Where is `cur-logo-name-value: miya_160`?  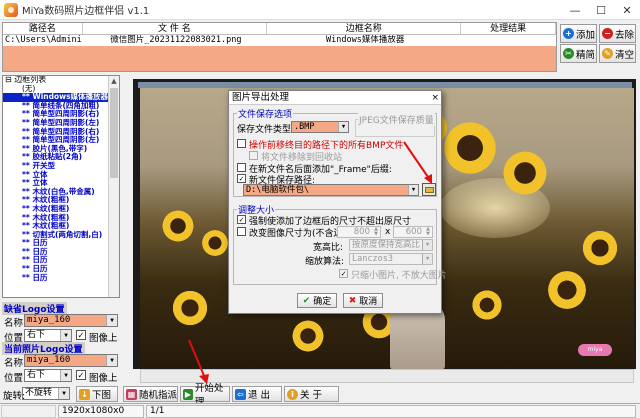
cur-logo-name-value: miya_160 is located at coordinates (49, 360).